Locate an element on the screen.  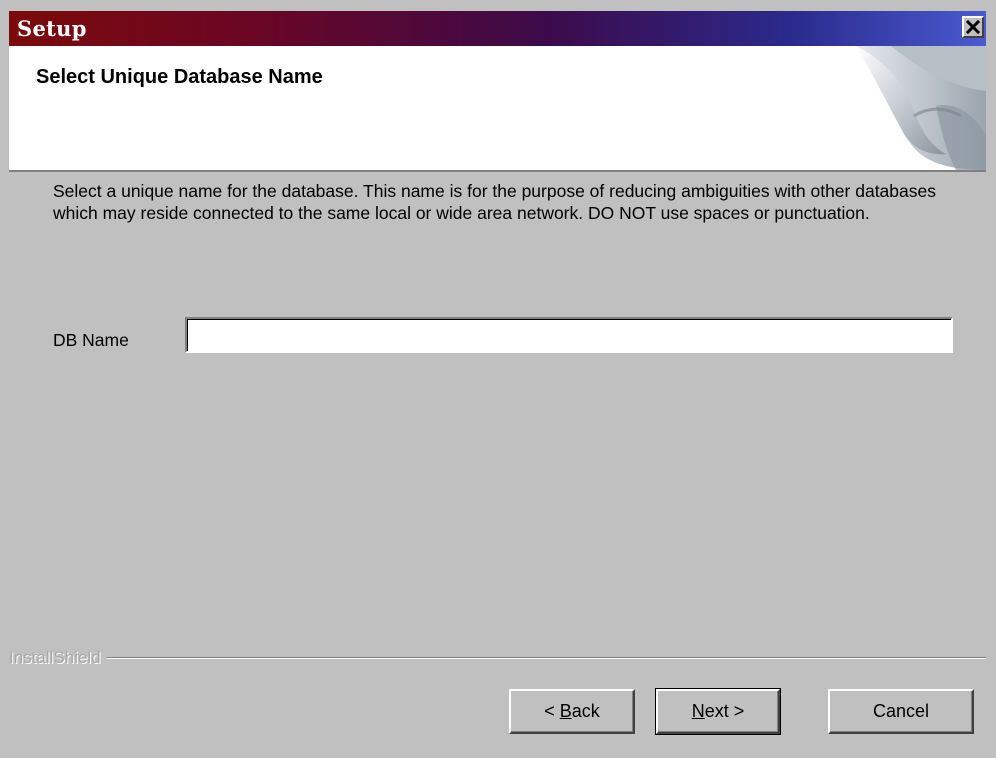
back-button: < Back is located at coordinates (572, 711).